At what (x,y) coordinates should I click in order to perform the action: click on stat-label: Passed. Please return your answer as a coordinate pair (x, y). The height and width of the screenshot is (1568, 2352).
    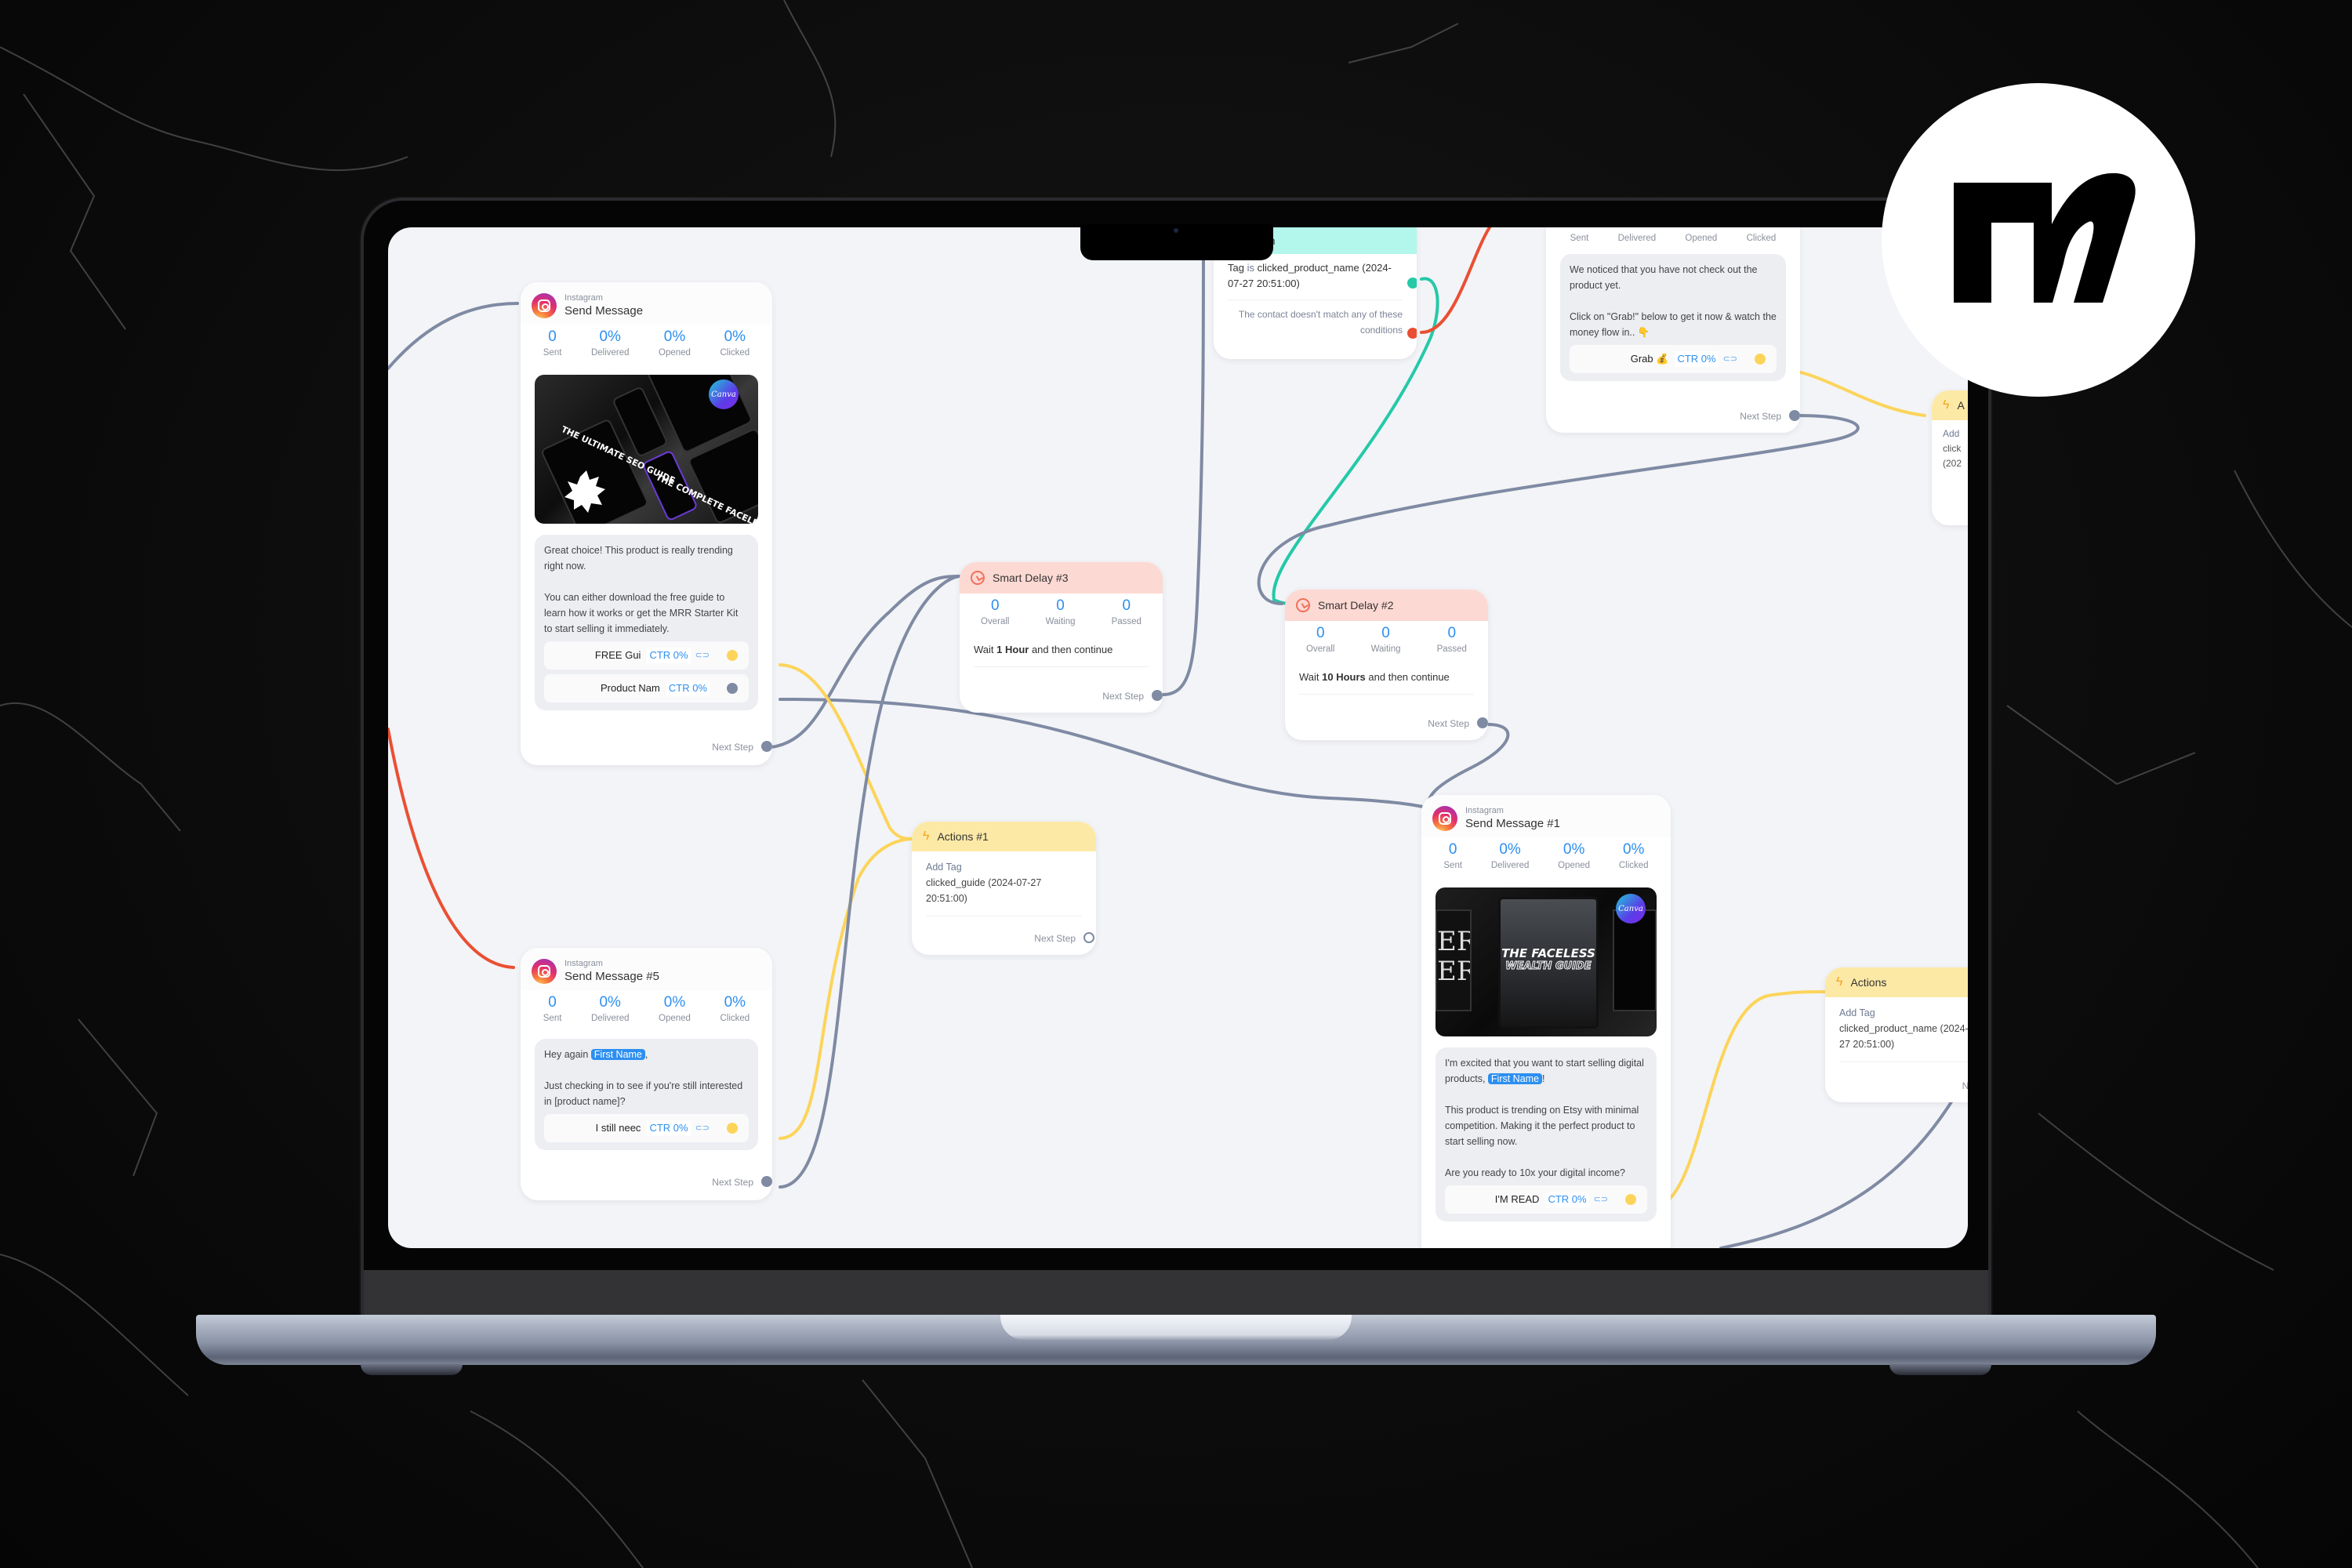
    Looking at the image, I should click on (1126, 621).